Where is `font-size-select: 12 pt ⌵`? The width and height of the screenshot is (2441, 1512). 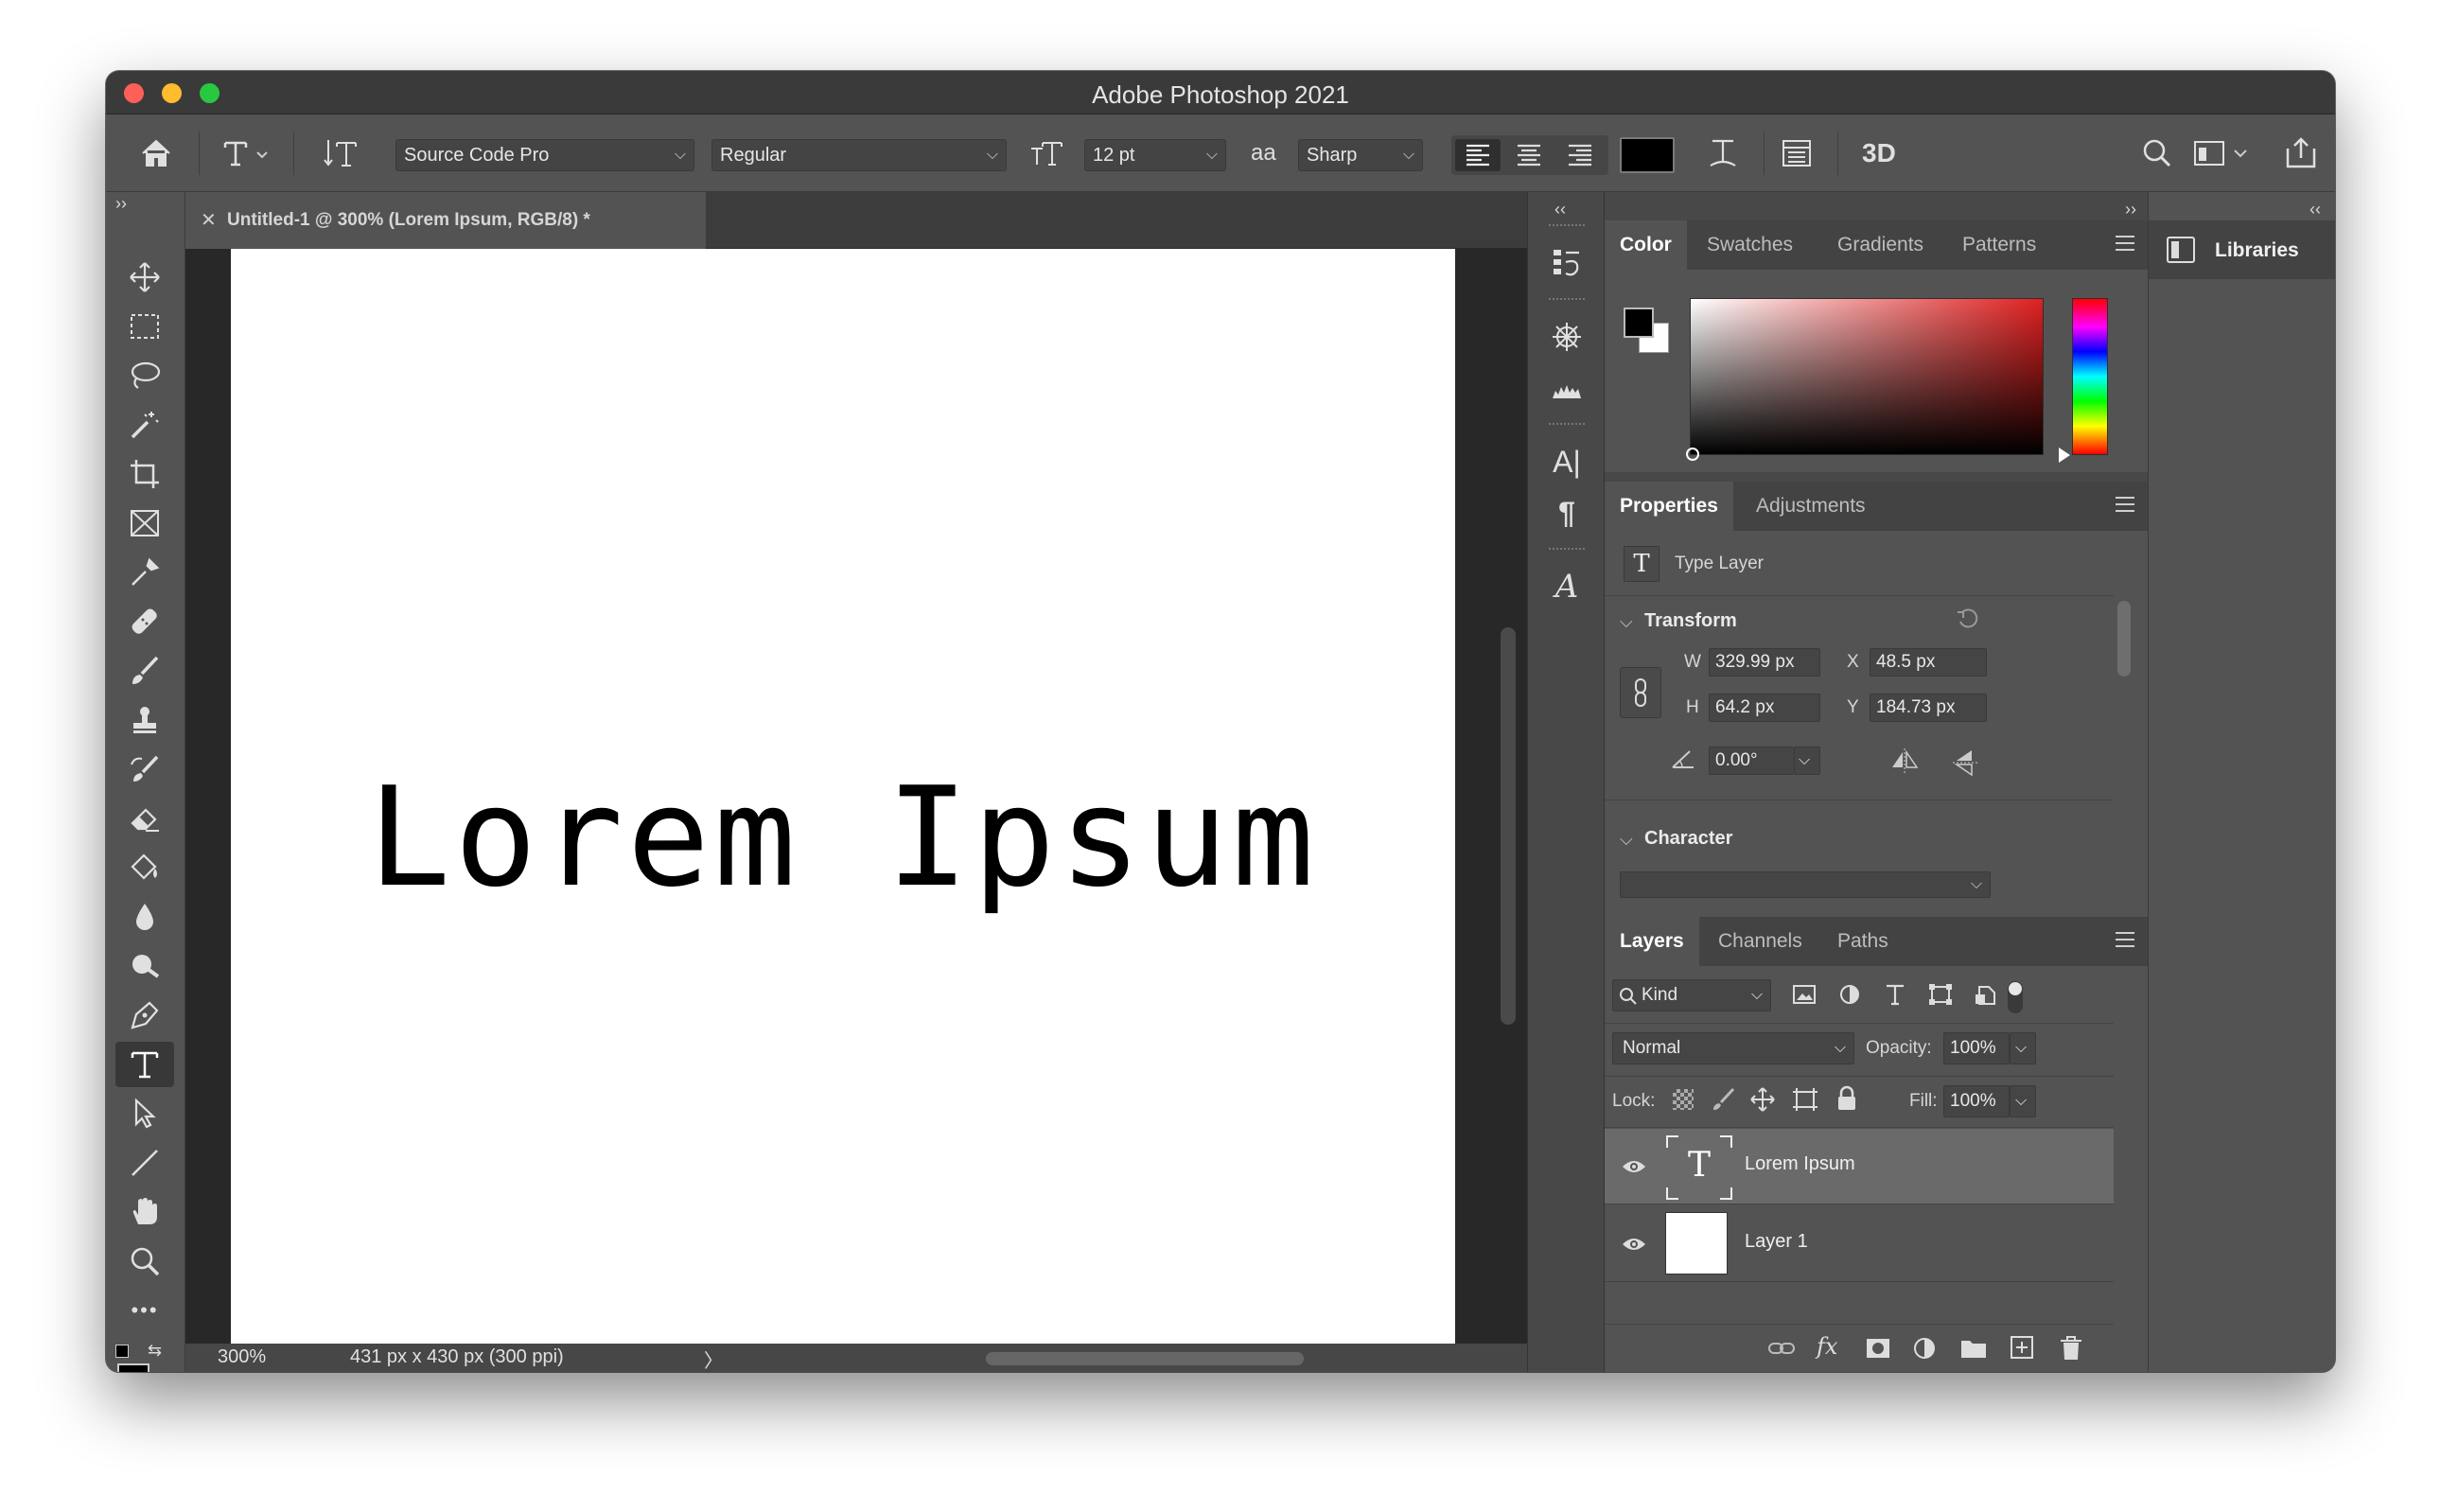 font-size-select: 12 pt ⌵ is located at coordinates (1155, 155).